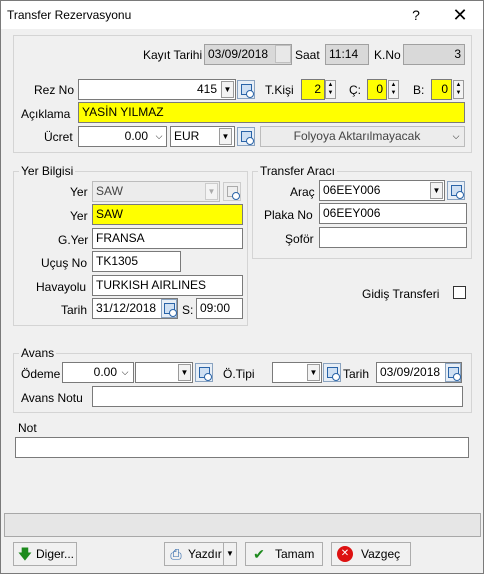  Describe the element at coordinates (232, 191) in the screenshot. I see `yer1-lookup-icon` at that location.